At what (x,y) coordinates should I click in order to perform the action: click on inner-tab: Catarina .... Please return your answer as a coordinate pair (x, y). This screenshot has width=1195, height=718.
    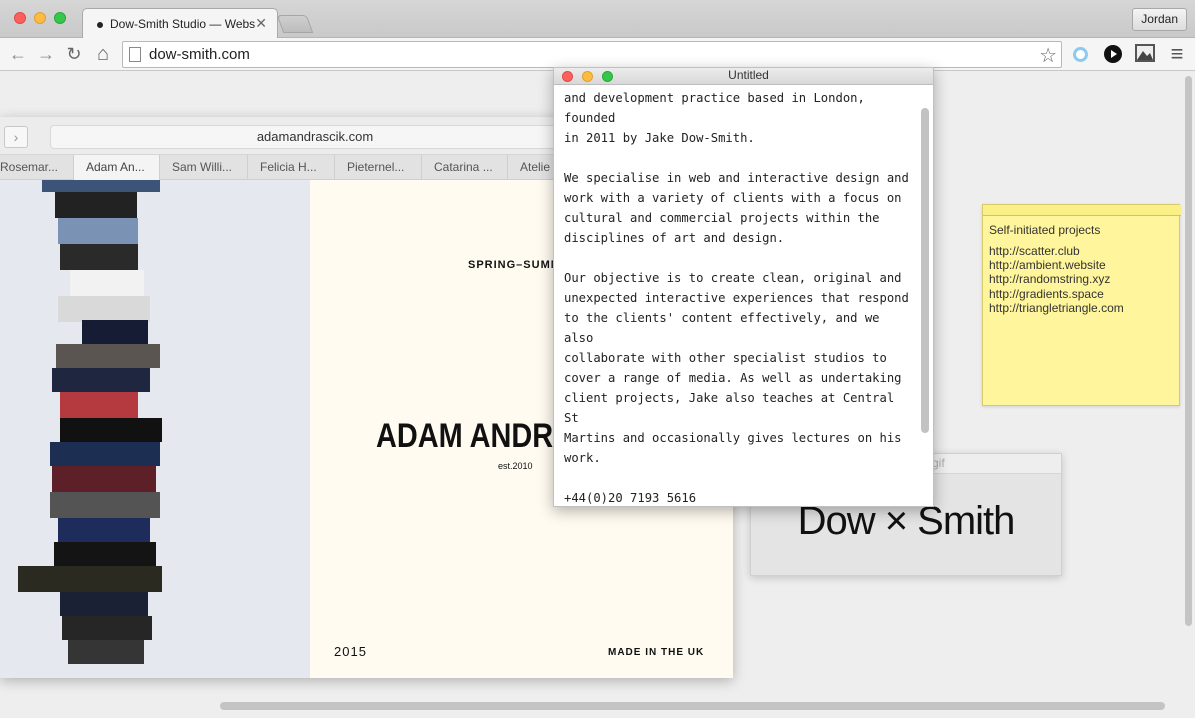
    Looking at the image, I should click on (465, 167).